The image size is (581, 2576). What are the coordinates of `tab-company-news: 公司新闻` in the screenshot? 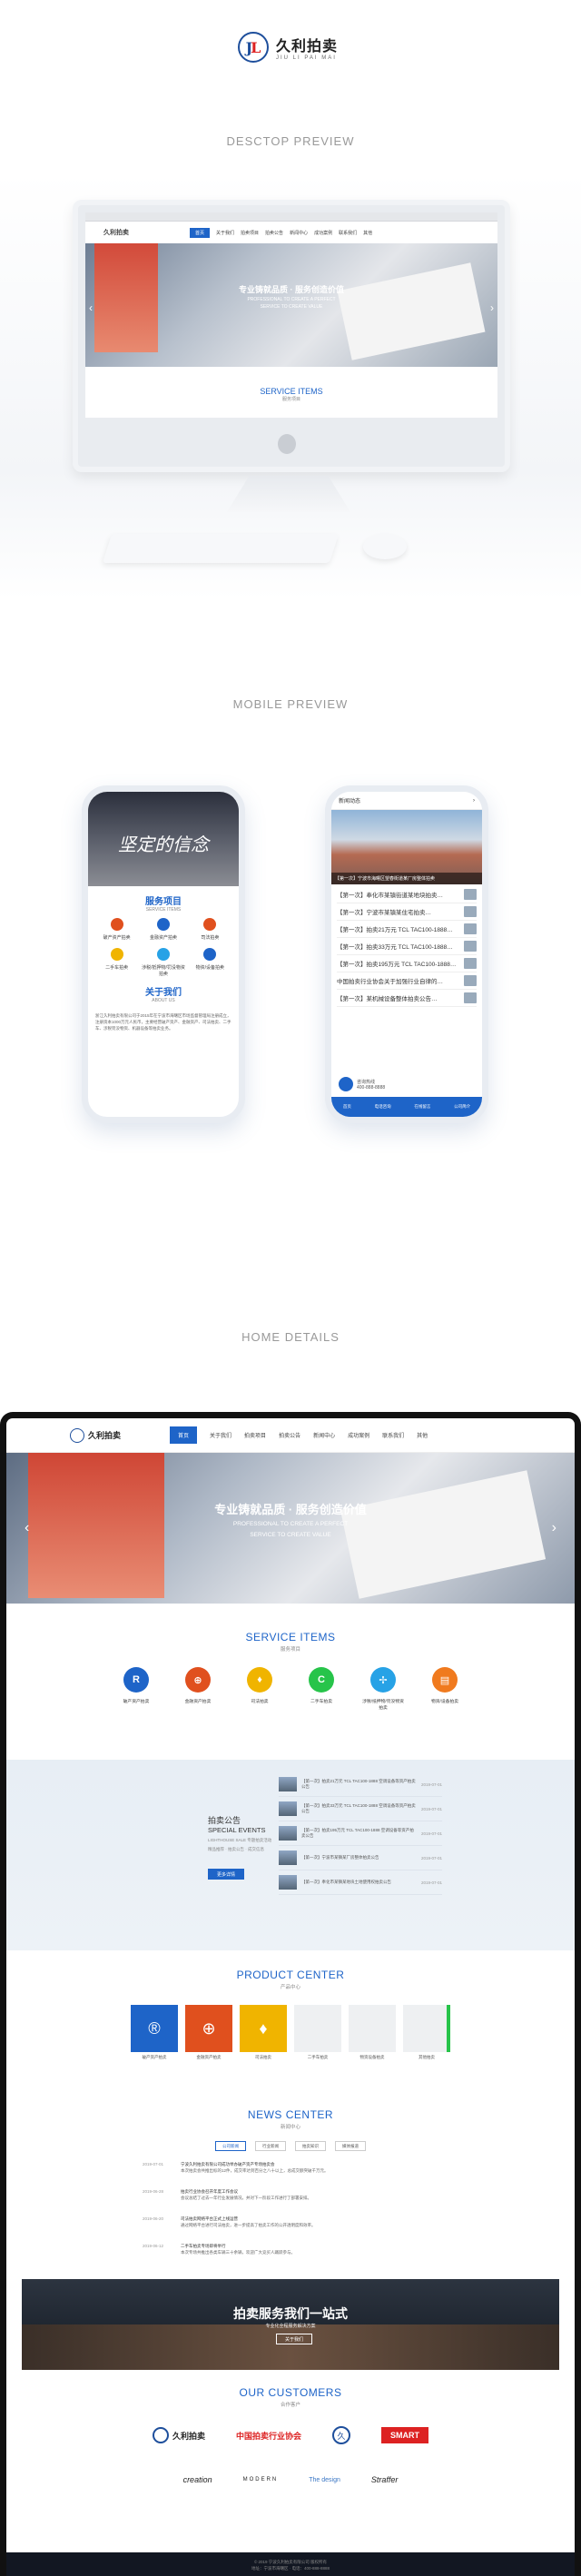 It's located at (230, 2146).